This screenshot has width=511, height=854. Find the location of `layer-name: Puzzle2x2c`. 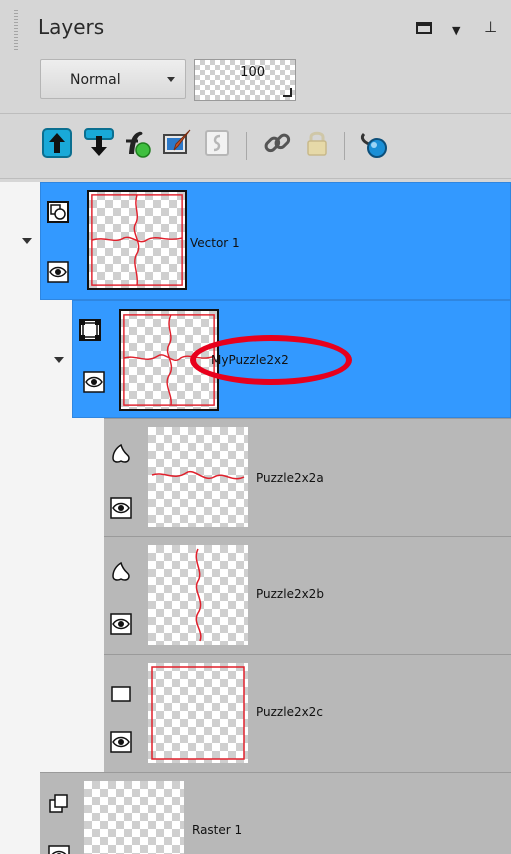

layer-name: Puzzle2x2c is located at coordinates (289, 712).